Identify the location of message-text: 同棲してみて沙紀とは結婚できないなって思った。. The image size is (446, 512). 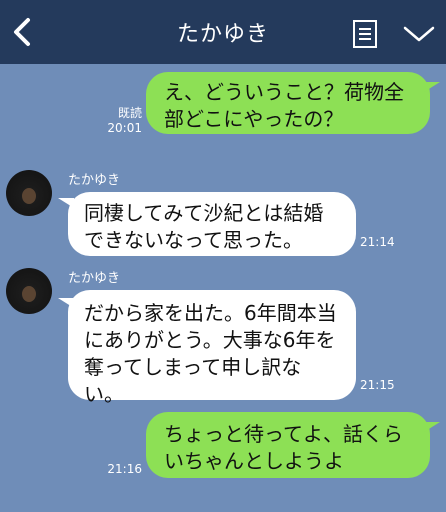
(204, 226).